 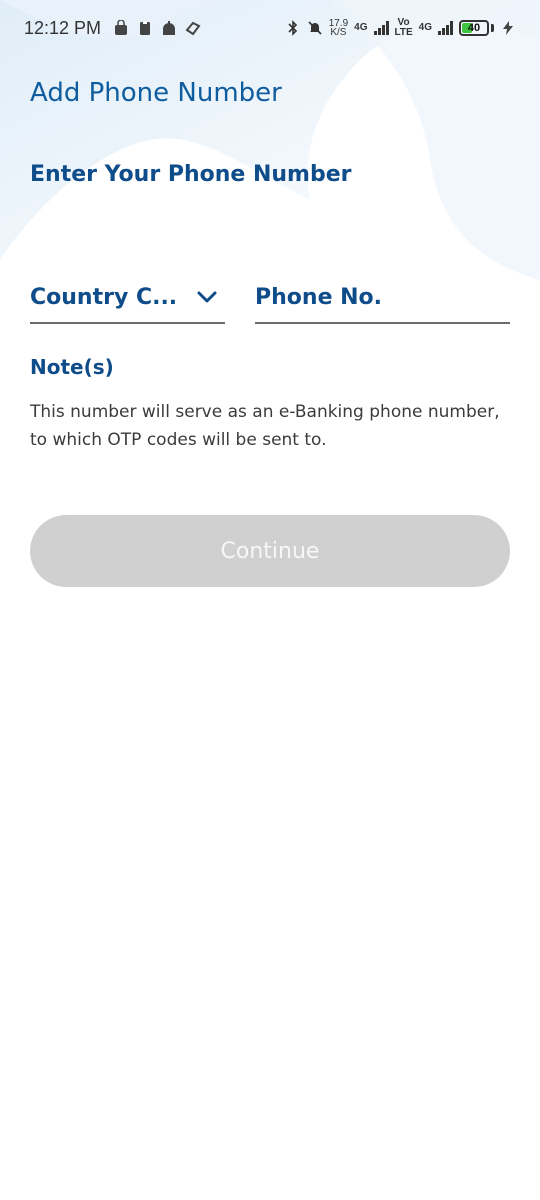 What do you see at coordinates (63, 27) in the screenshot?
I see `status-time: 12:12 PM` at bounding box center [63, 27].